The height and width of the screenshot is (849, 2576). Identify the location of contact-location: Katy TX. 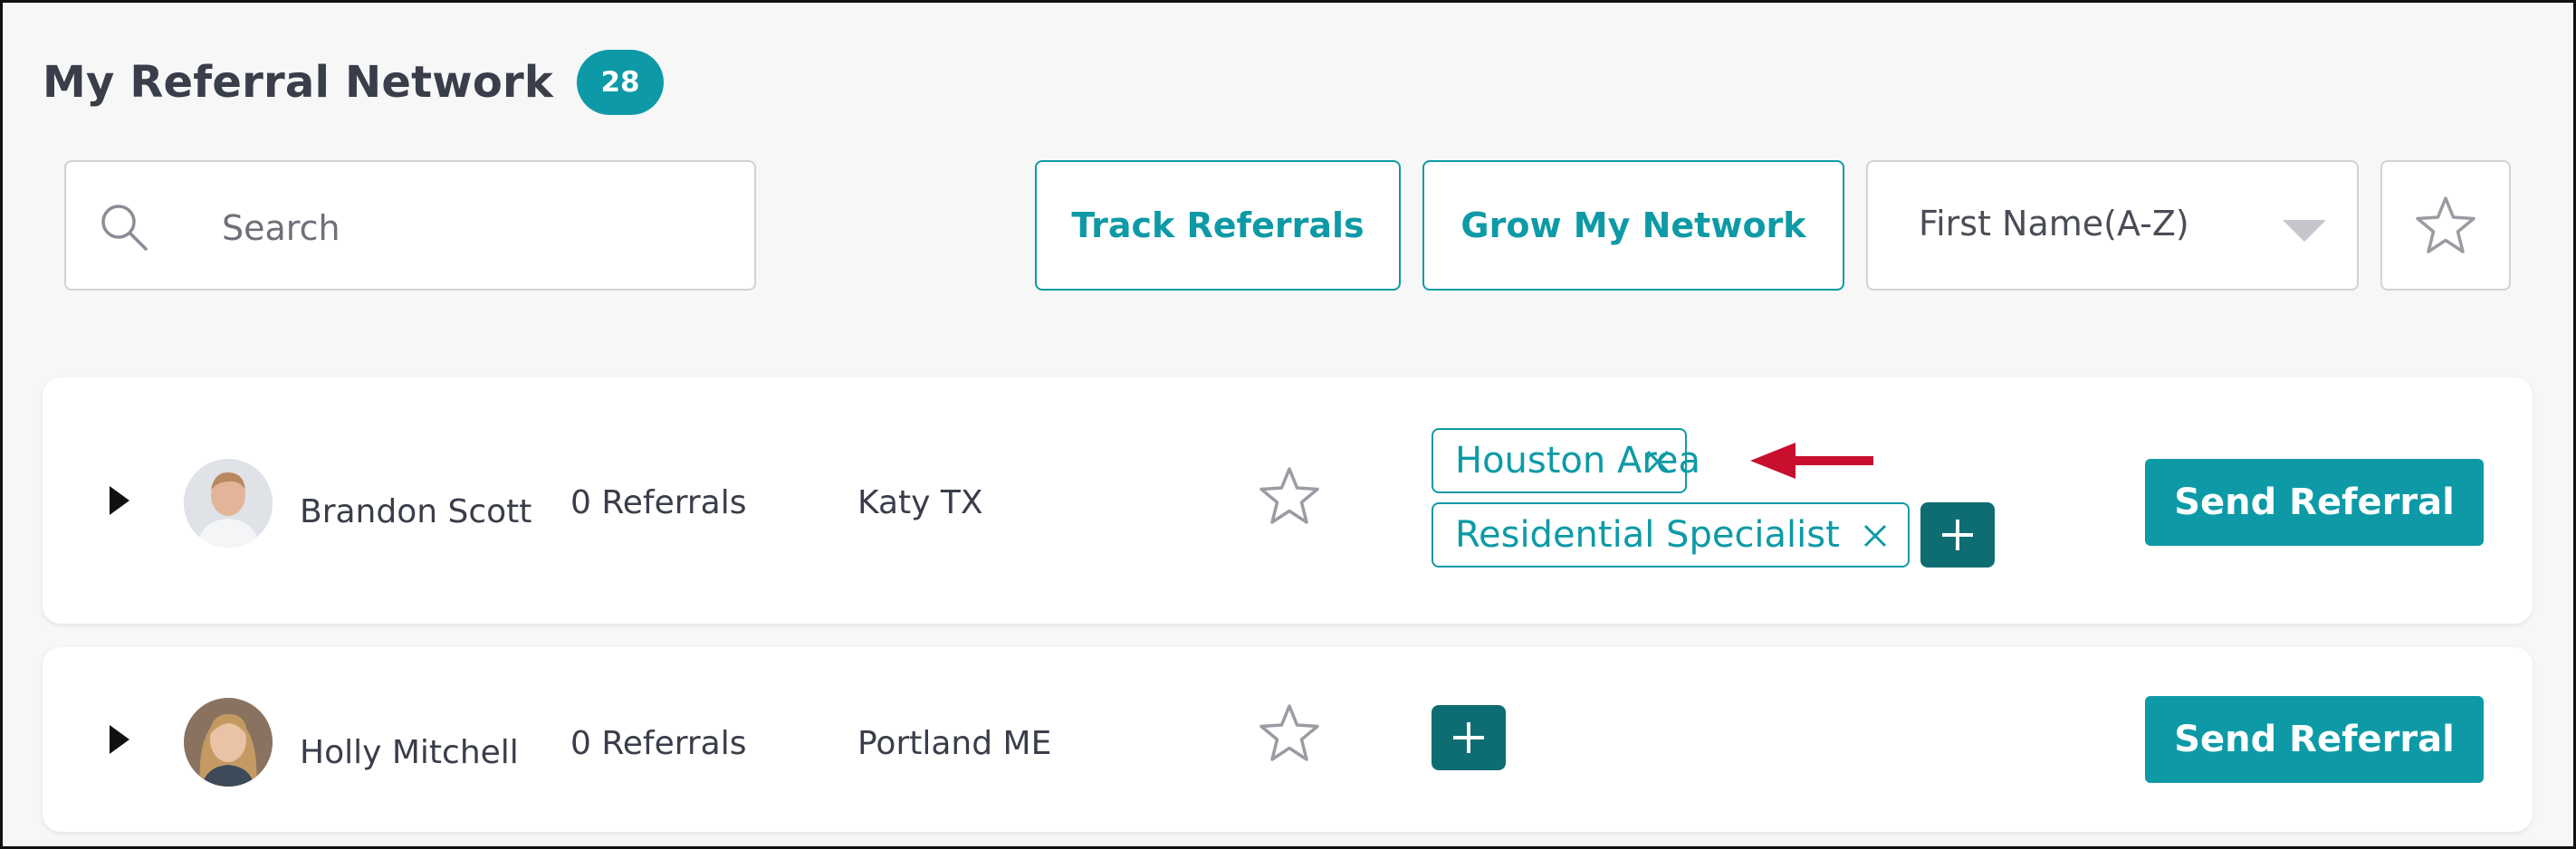
(920, 503).